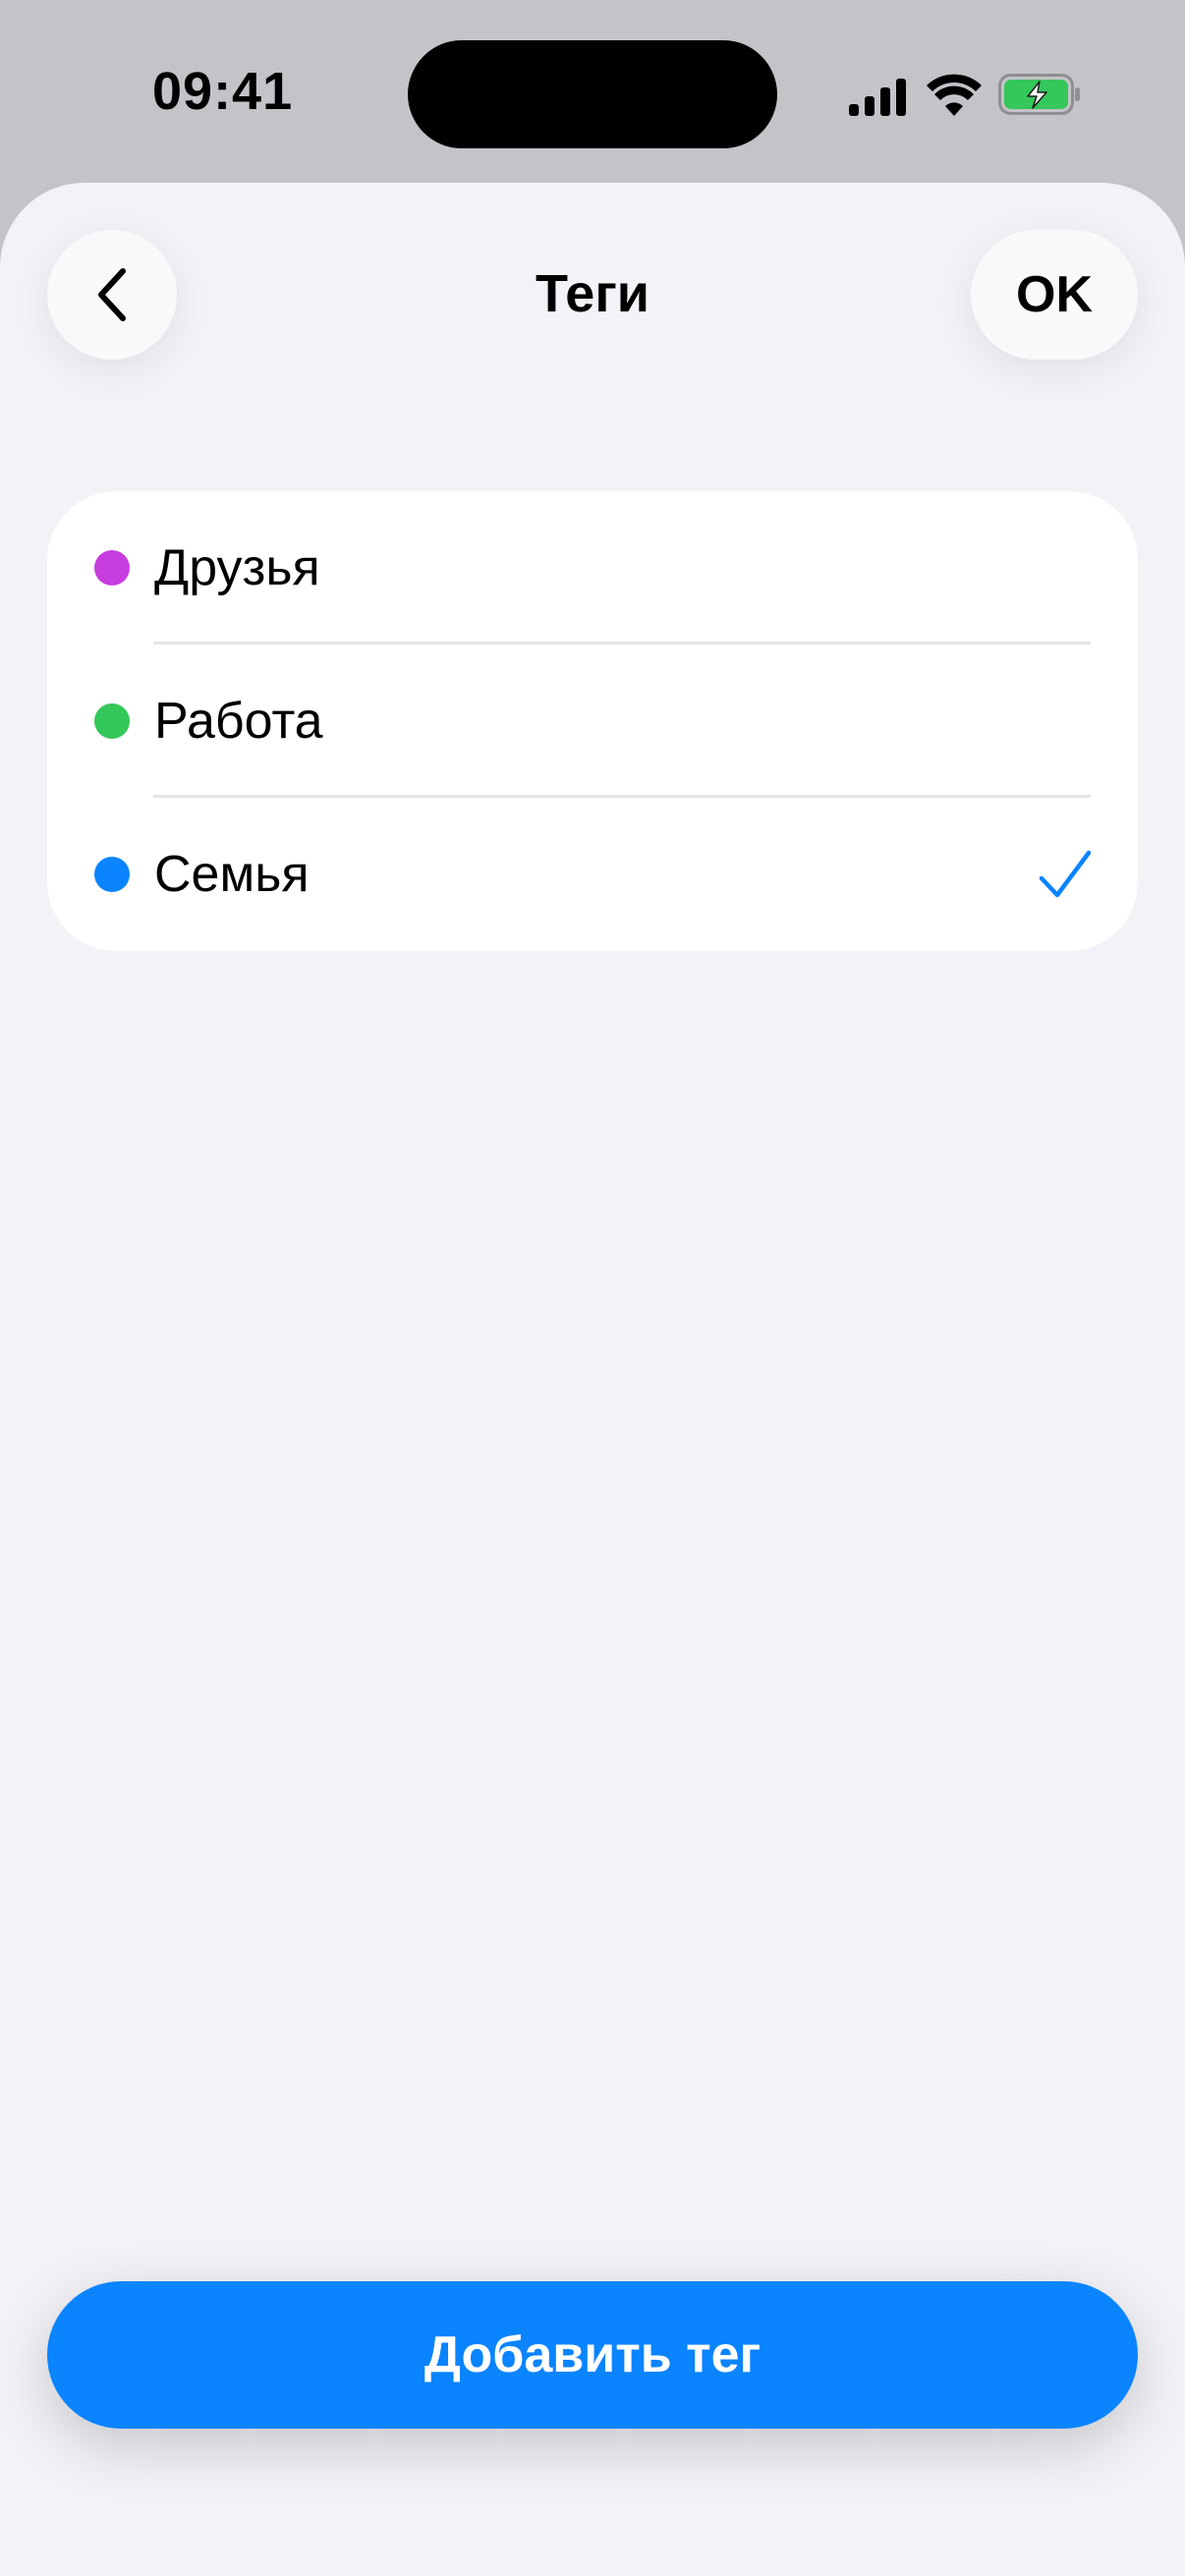 The height and width of the screenshot is (2576, 1185). I want to click on tag-row-friends: Друзья, so click(592, 567).